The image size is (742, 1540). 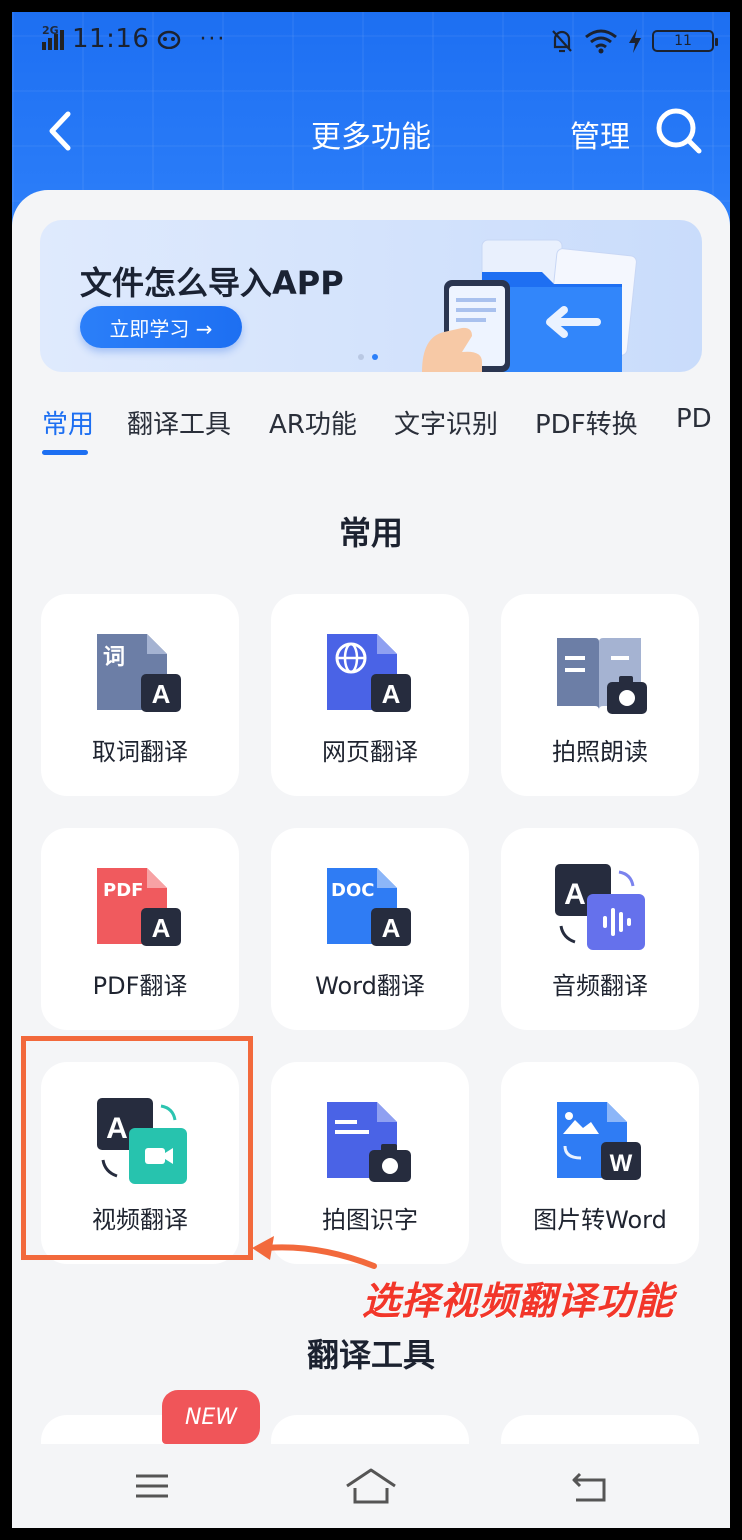 I want to click on active-tab-indicator, so click(x=65, y=452).